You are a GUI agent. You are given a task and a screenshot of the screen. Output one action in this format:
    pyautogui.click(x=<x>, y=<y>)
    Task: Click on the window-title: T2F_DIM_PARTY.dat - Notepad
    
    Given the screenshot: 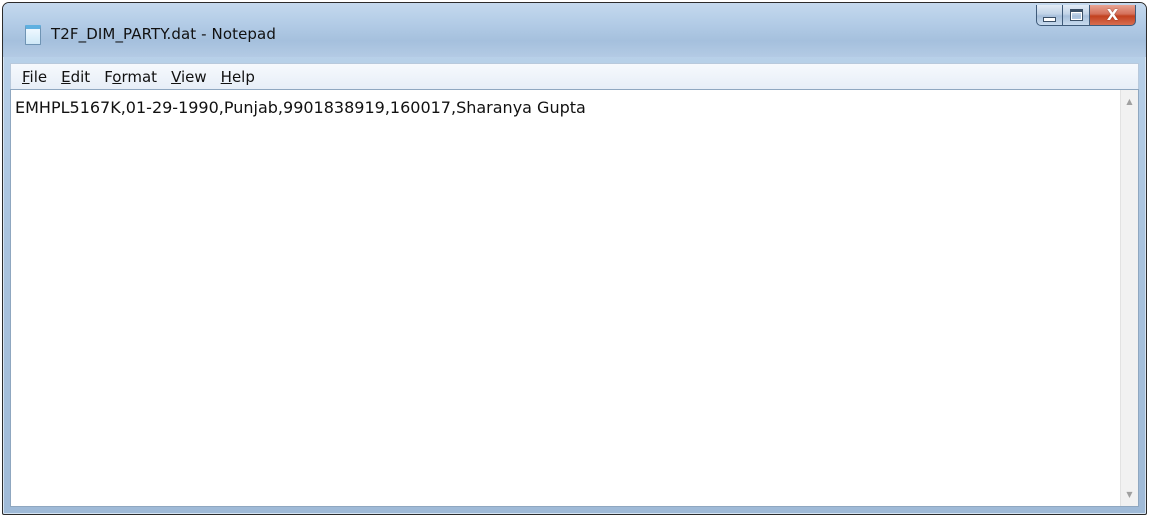 What is the action you would take?
    pyautogui.click(x=163, y=34)
    